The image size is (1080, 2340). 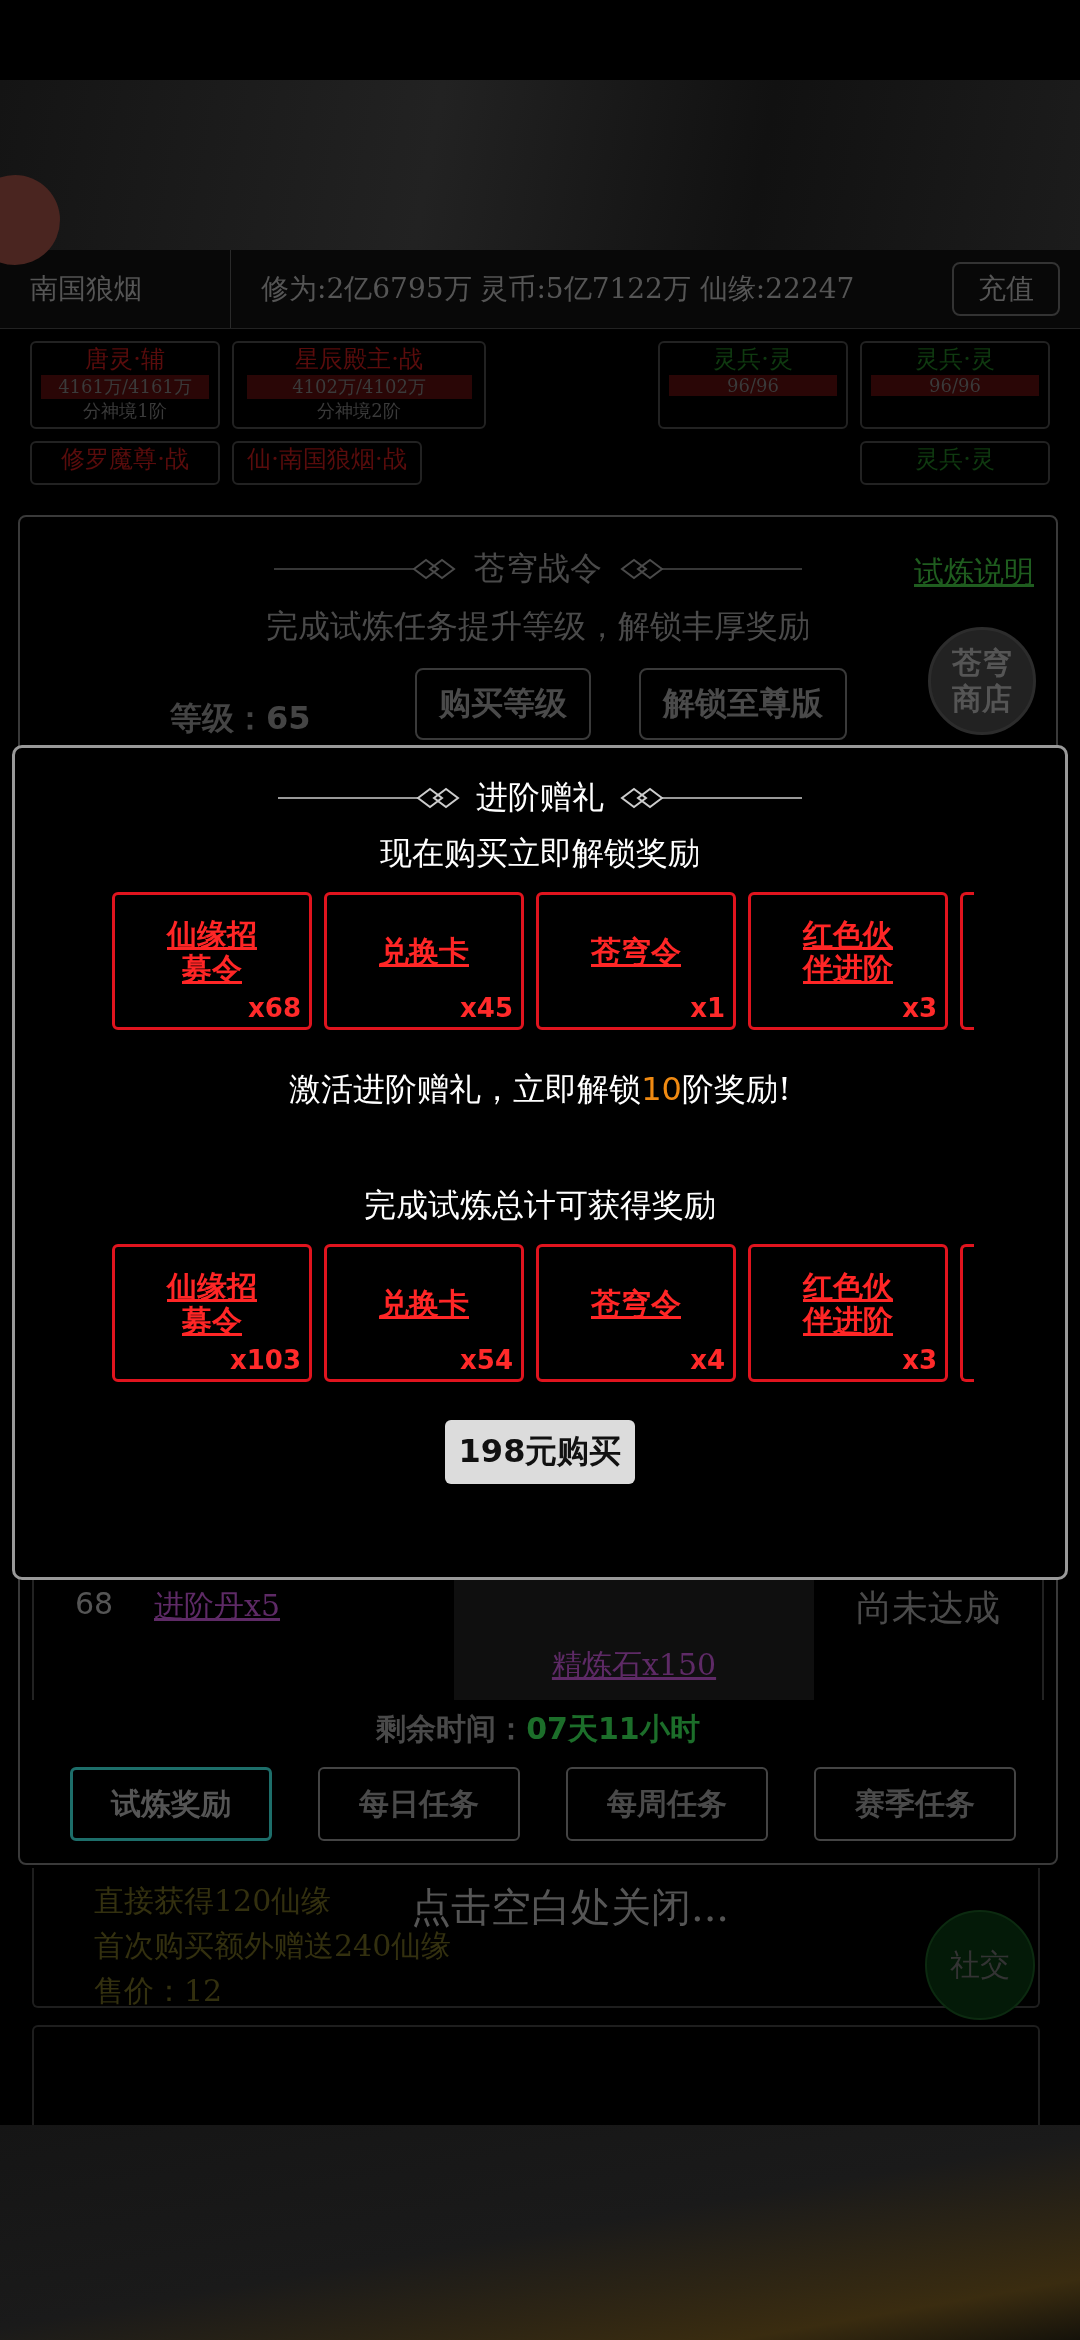 What do you see at coordinates (265, 1360) in the screenshot?
I see `reward-count: x103` at bounding box center [265, 1360].